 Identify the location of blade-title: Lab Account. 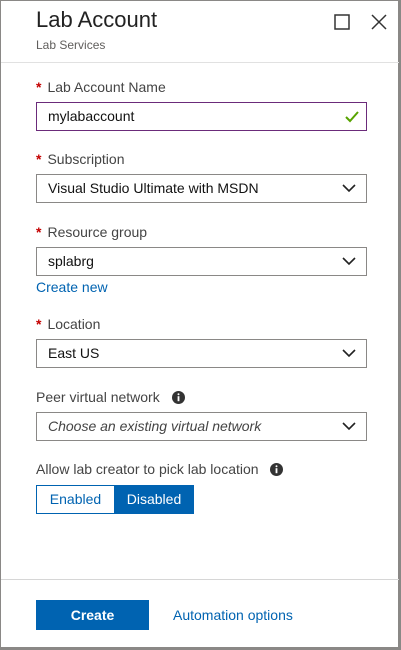
(97, 19).